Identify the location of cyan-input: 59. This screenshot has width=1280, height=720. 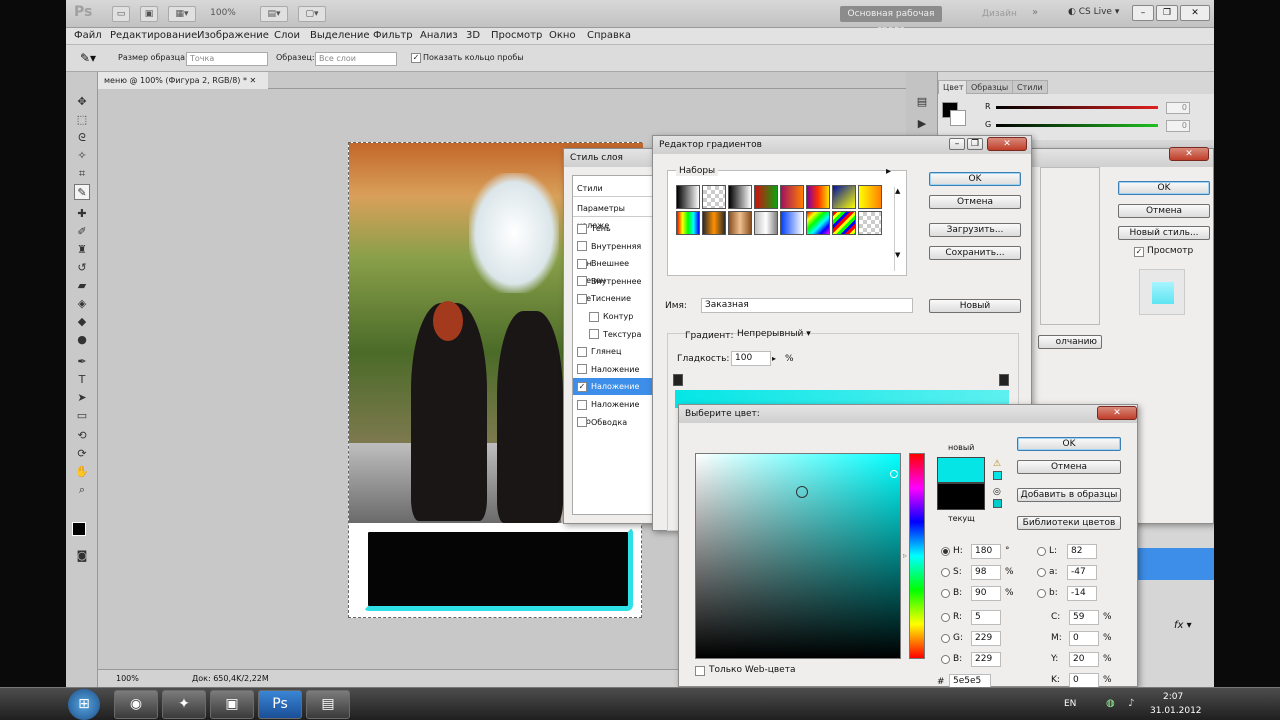
(1084, 617).